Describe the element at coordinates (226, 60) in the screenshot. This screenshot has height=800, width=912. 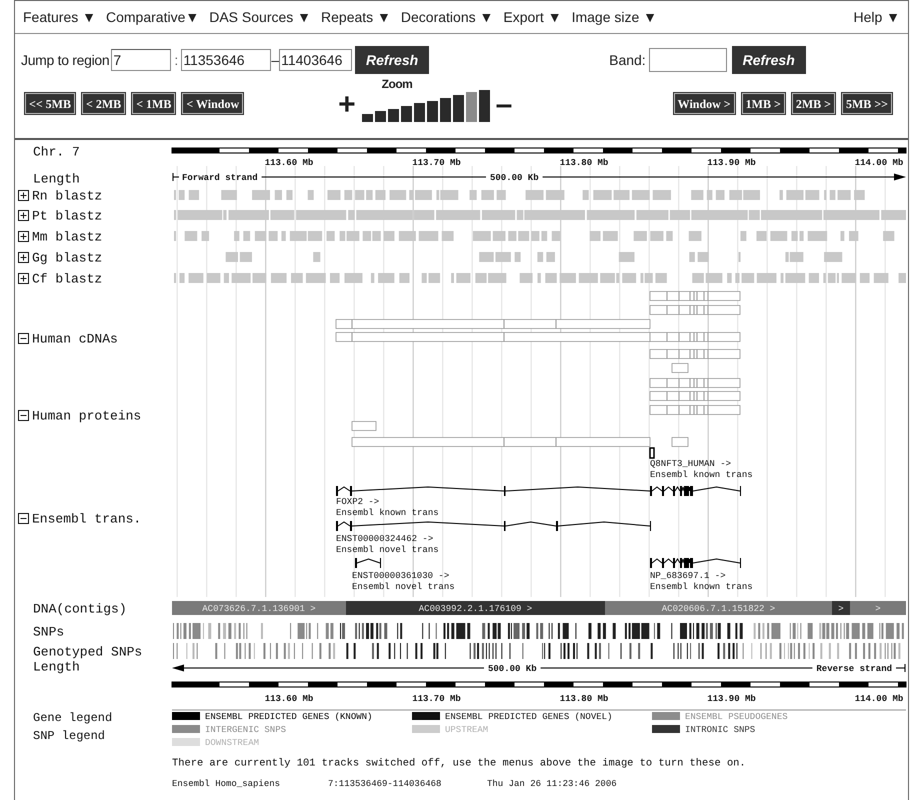
I see `start-field: 11353646` at that location.